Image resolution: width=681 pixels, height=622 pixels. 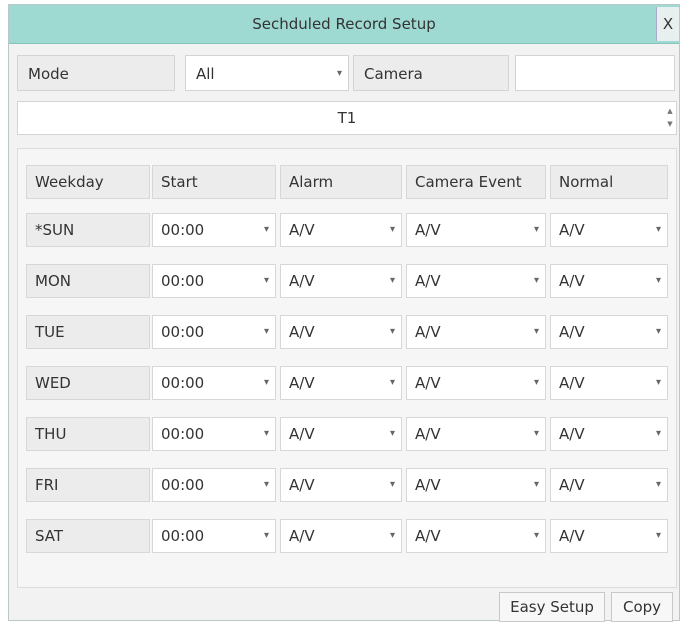 I want to click on mode-label-cell: Mode, so click(x=96, y=73).